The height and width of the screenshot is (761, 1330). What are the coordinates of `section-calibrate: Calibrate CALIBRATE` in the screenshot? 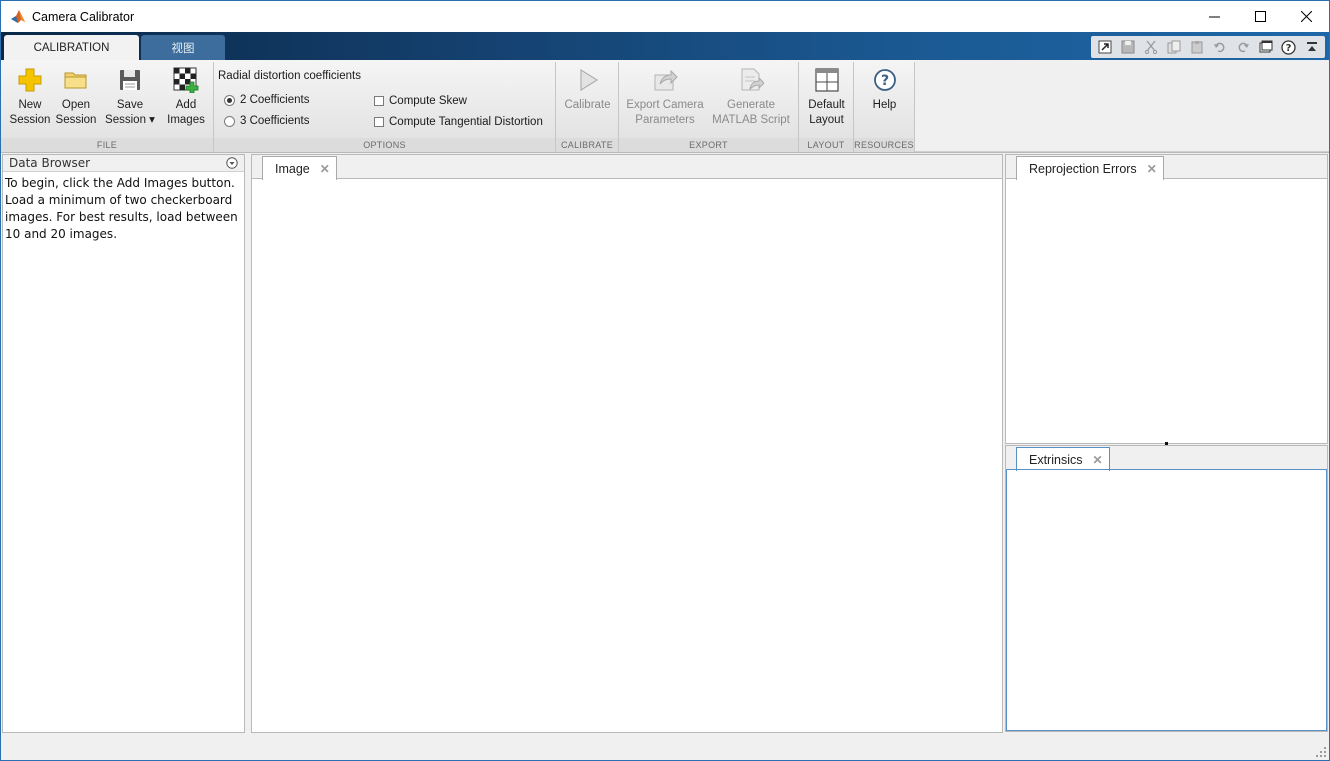 It's located at (587, 107).